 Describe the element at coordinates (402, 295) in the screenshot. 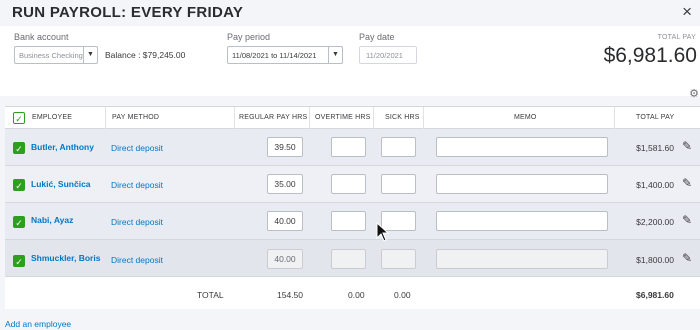

I see `total-sick-hrs: 0.00` at that location.